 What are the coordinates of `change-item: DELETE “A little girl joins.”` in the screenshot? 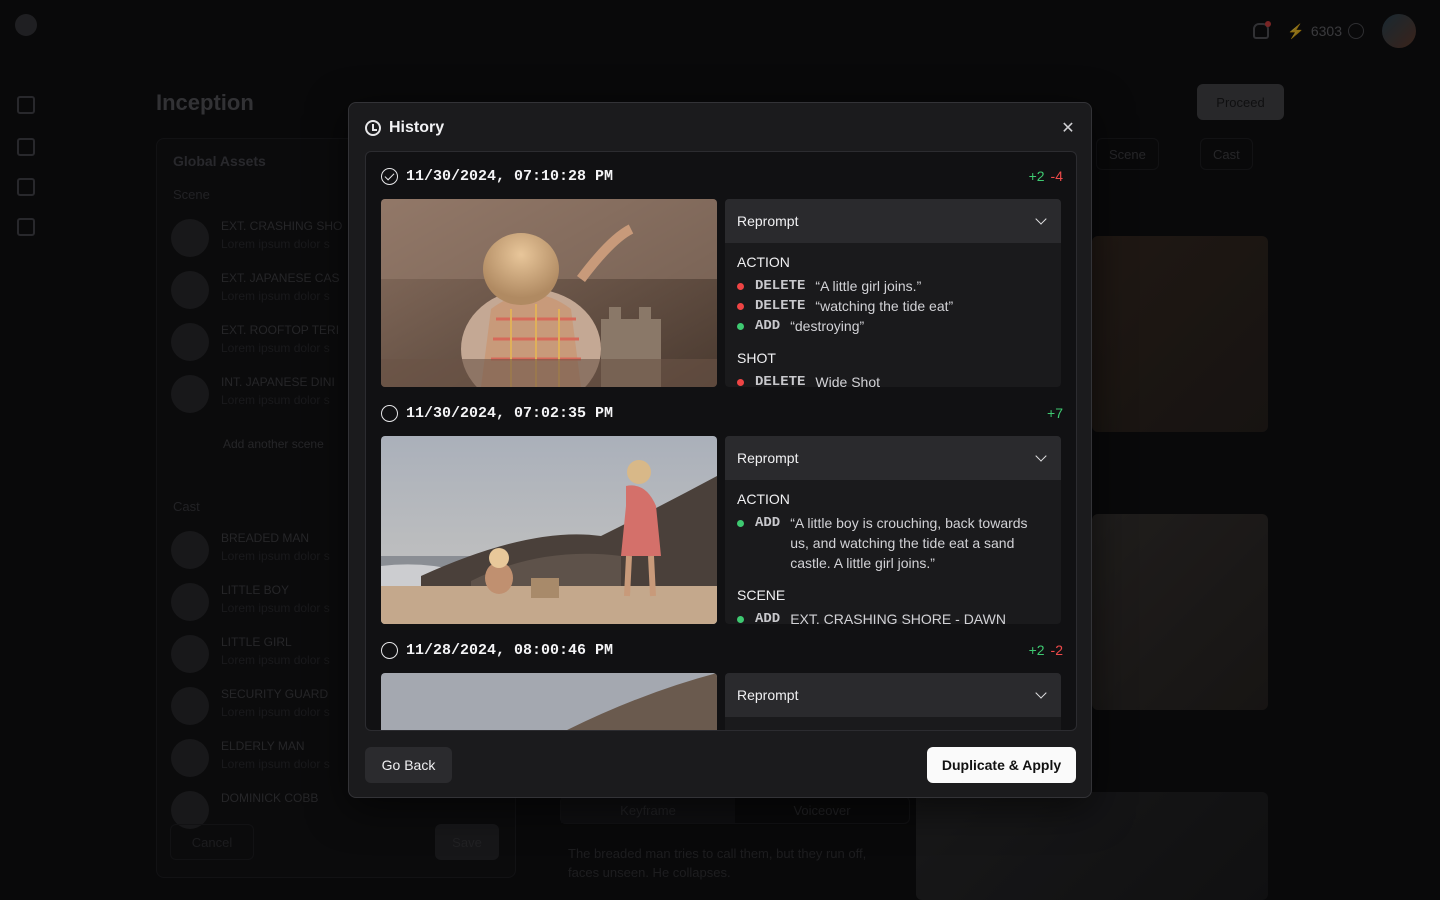 It's located at (893, 286).